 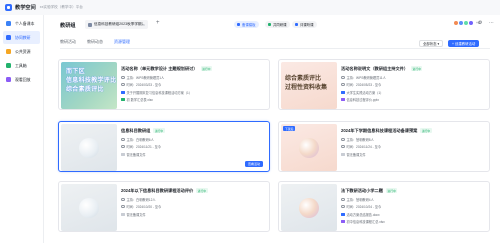 I want to click on card-time: 时间：2024/10/20 - 至今, so click(x=141, y=206).